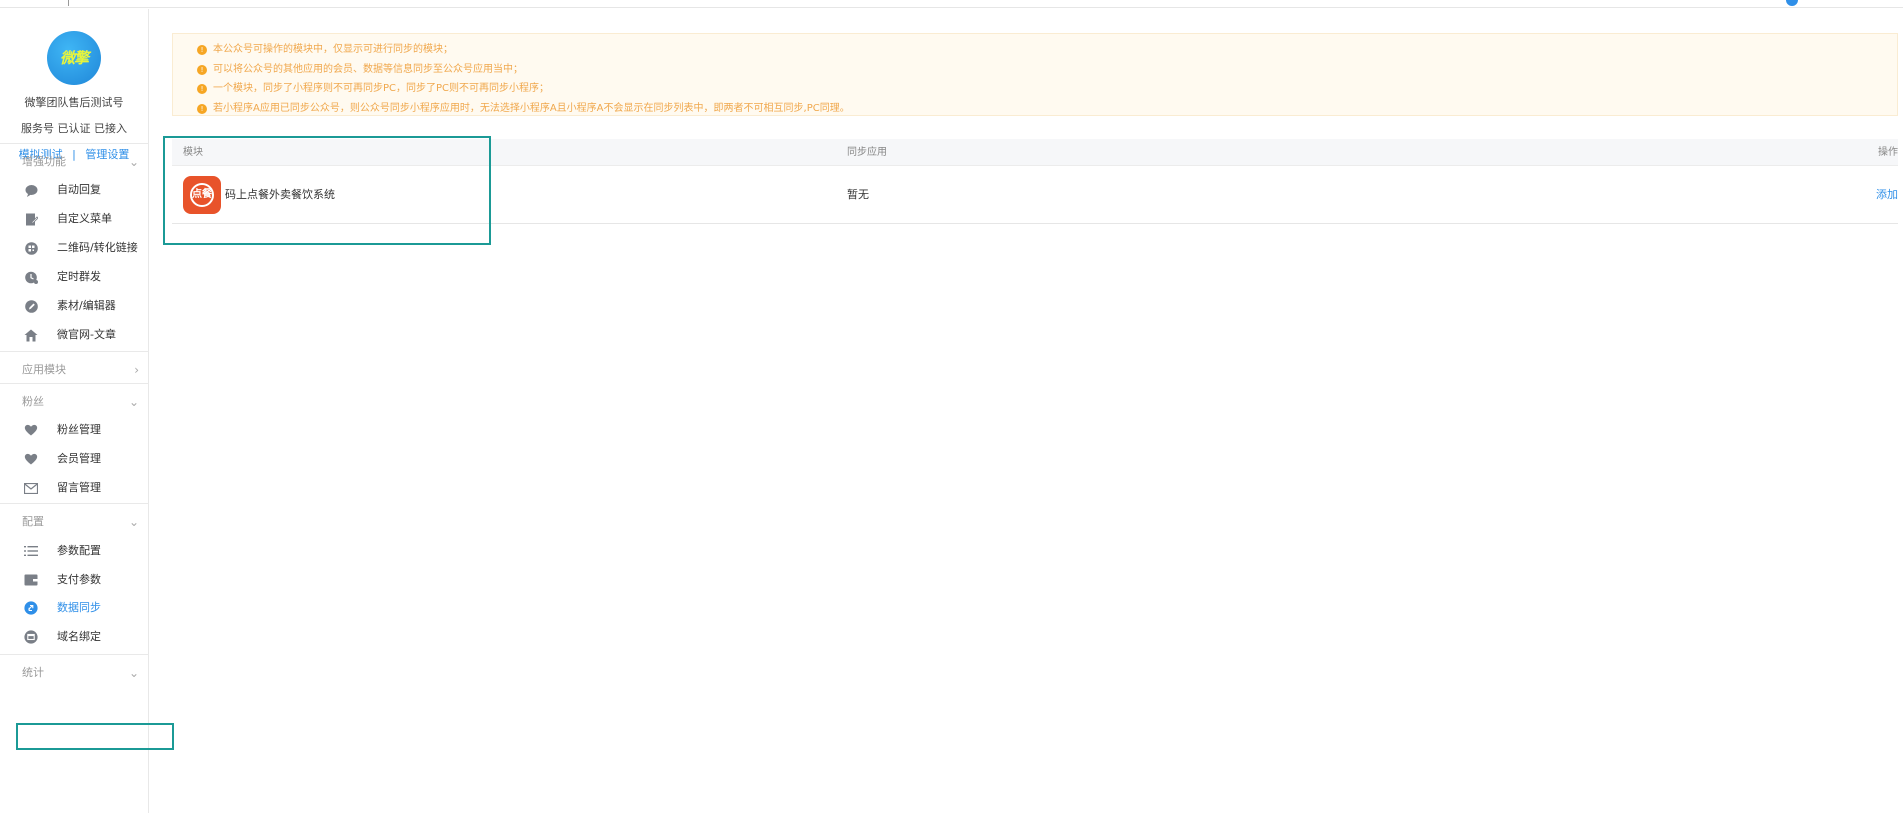 The width and height of the screenshot is (1903, 813). What do you see at coordinates (867, 152) in the screenshot?
I see `column-header-sync-app: 同步应用` at bounding box center [867, 152].